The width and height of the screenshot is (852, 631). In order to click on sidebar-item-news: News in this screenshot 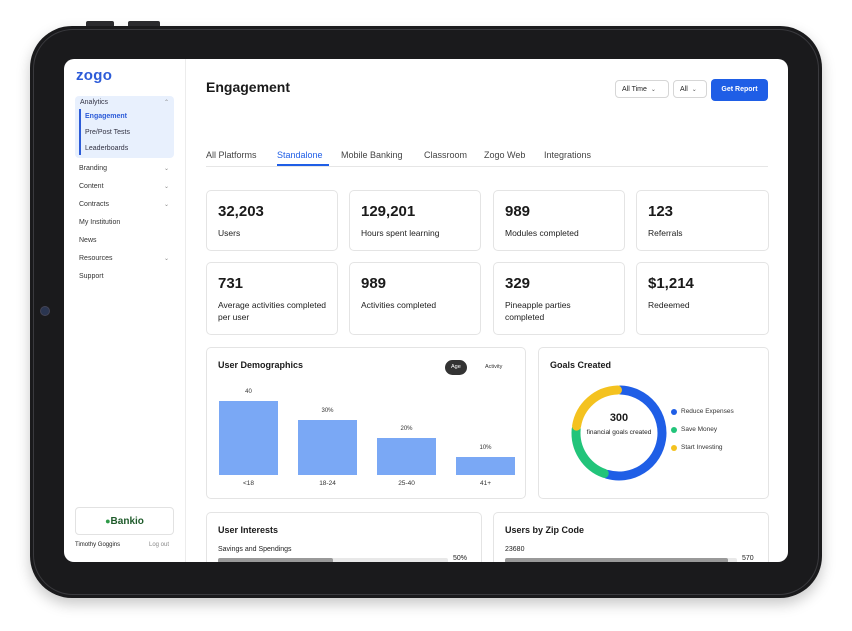, I will do `click(88, 240)`.